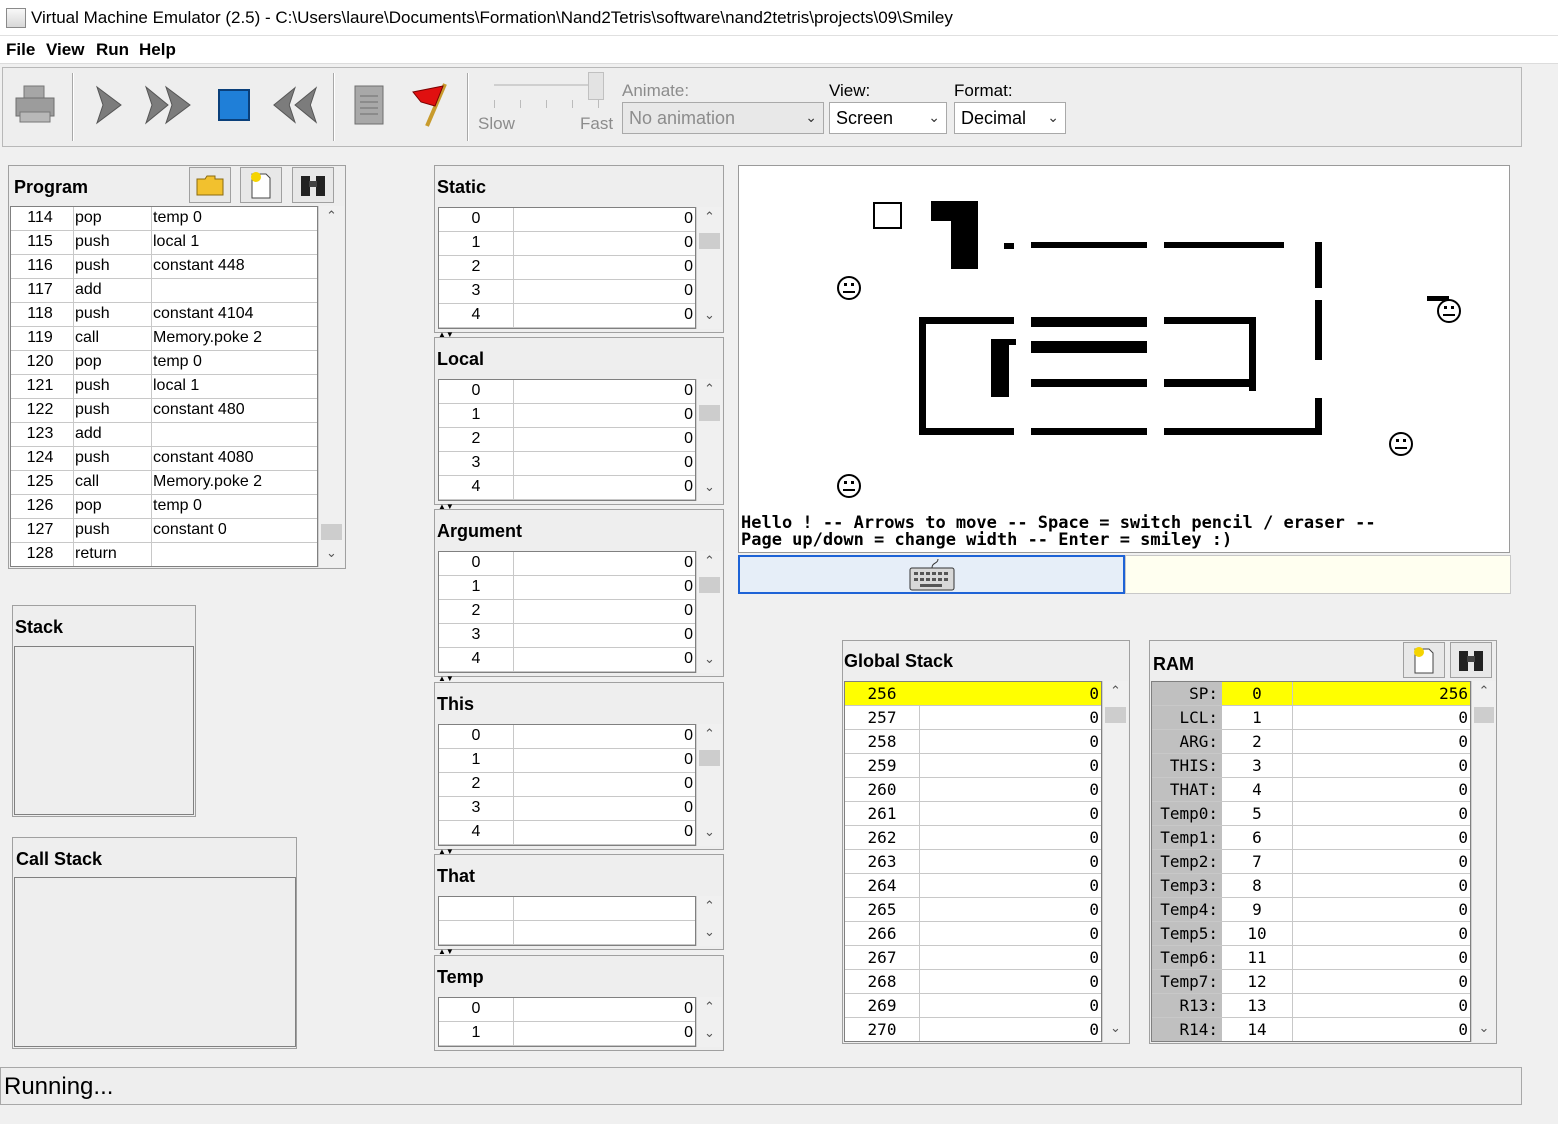 This screenshot has height=1124, width=1558. What do you see at coordinates (1318, 574) in the screenshot?
I see `keyboard-input-field` at bounding box center [1318, 574].